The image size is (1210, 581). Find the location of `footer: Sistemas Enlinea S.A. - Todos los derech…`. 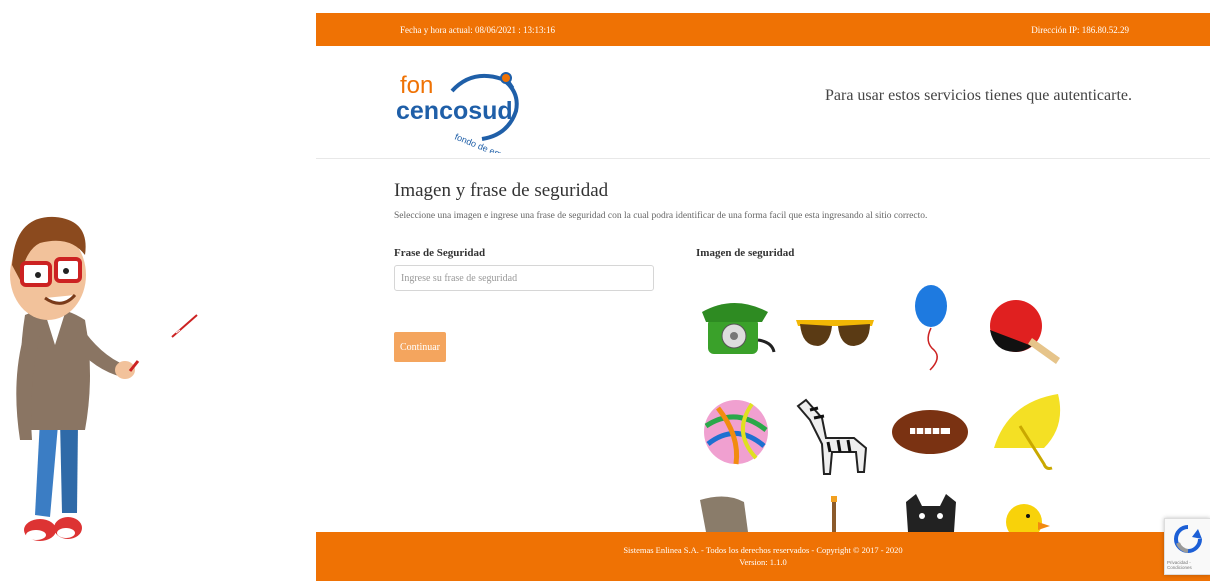

footer: Sistemas Enlinea S.A. - Todos los derech… is located at coordinates (763, 556).